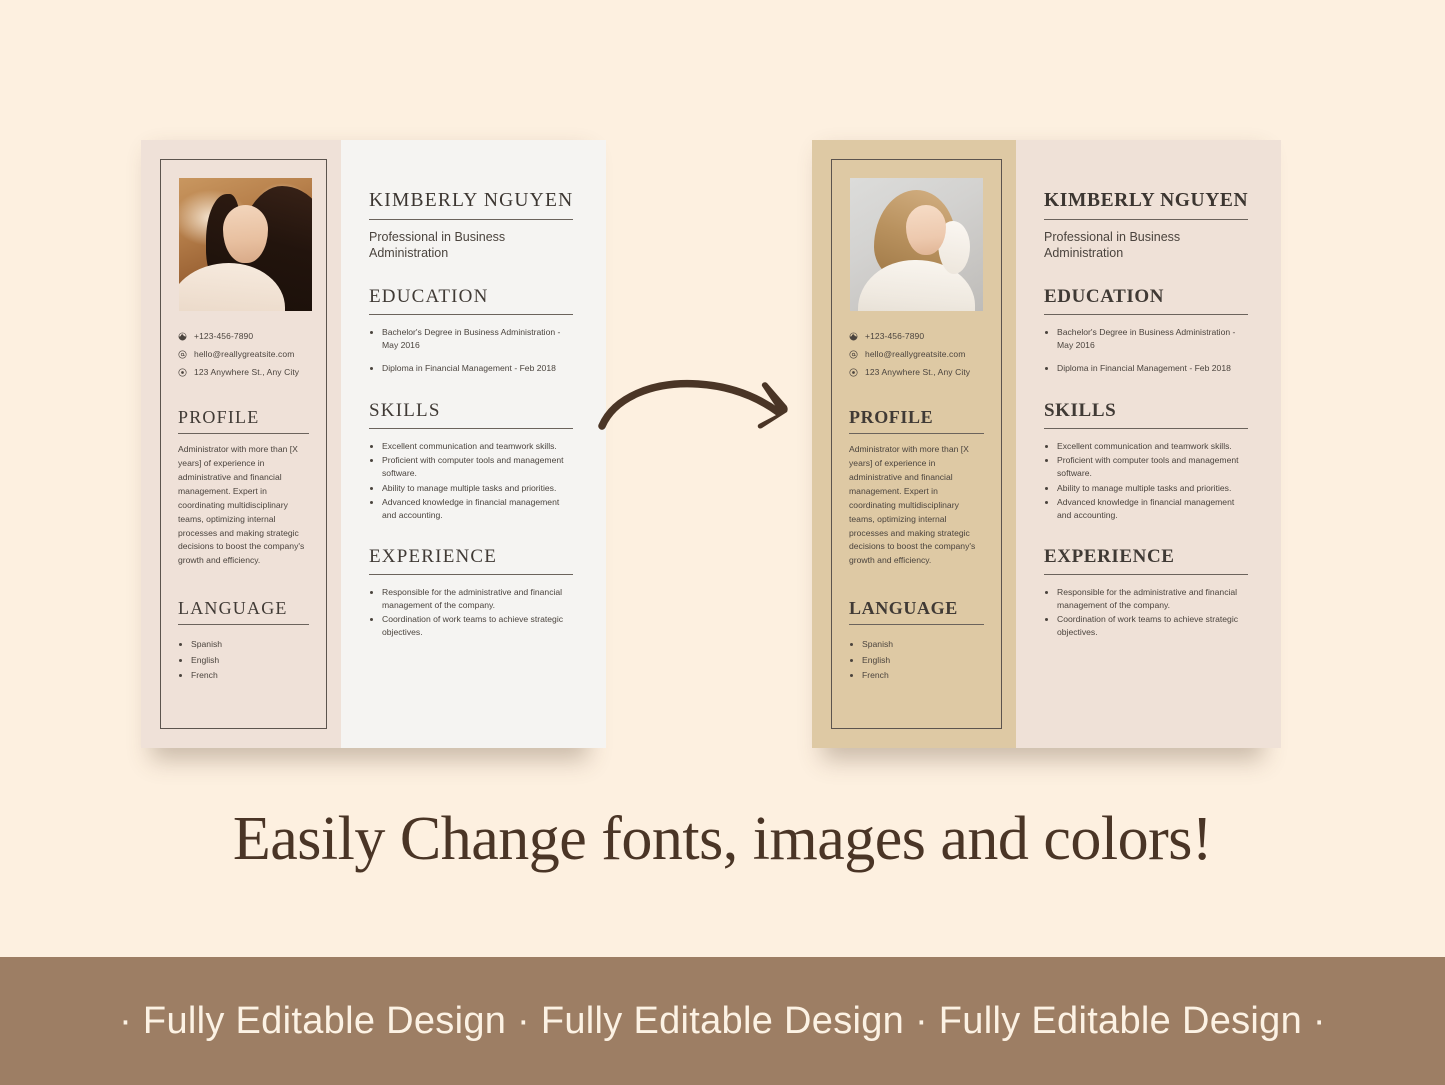 The height and width of the screenshot is (1085, 1445). Describe the element at coordinates (405, 410) in the screenshot. I see `section-heading-skills: SKILLS` at that location.